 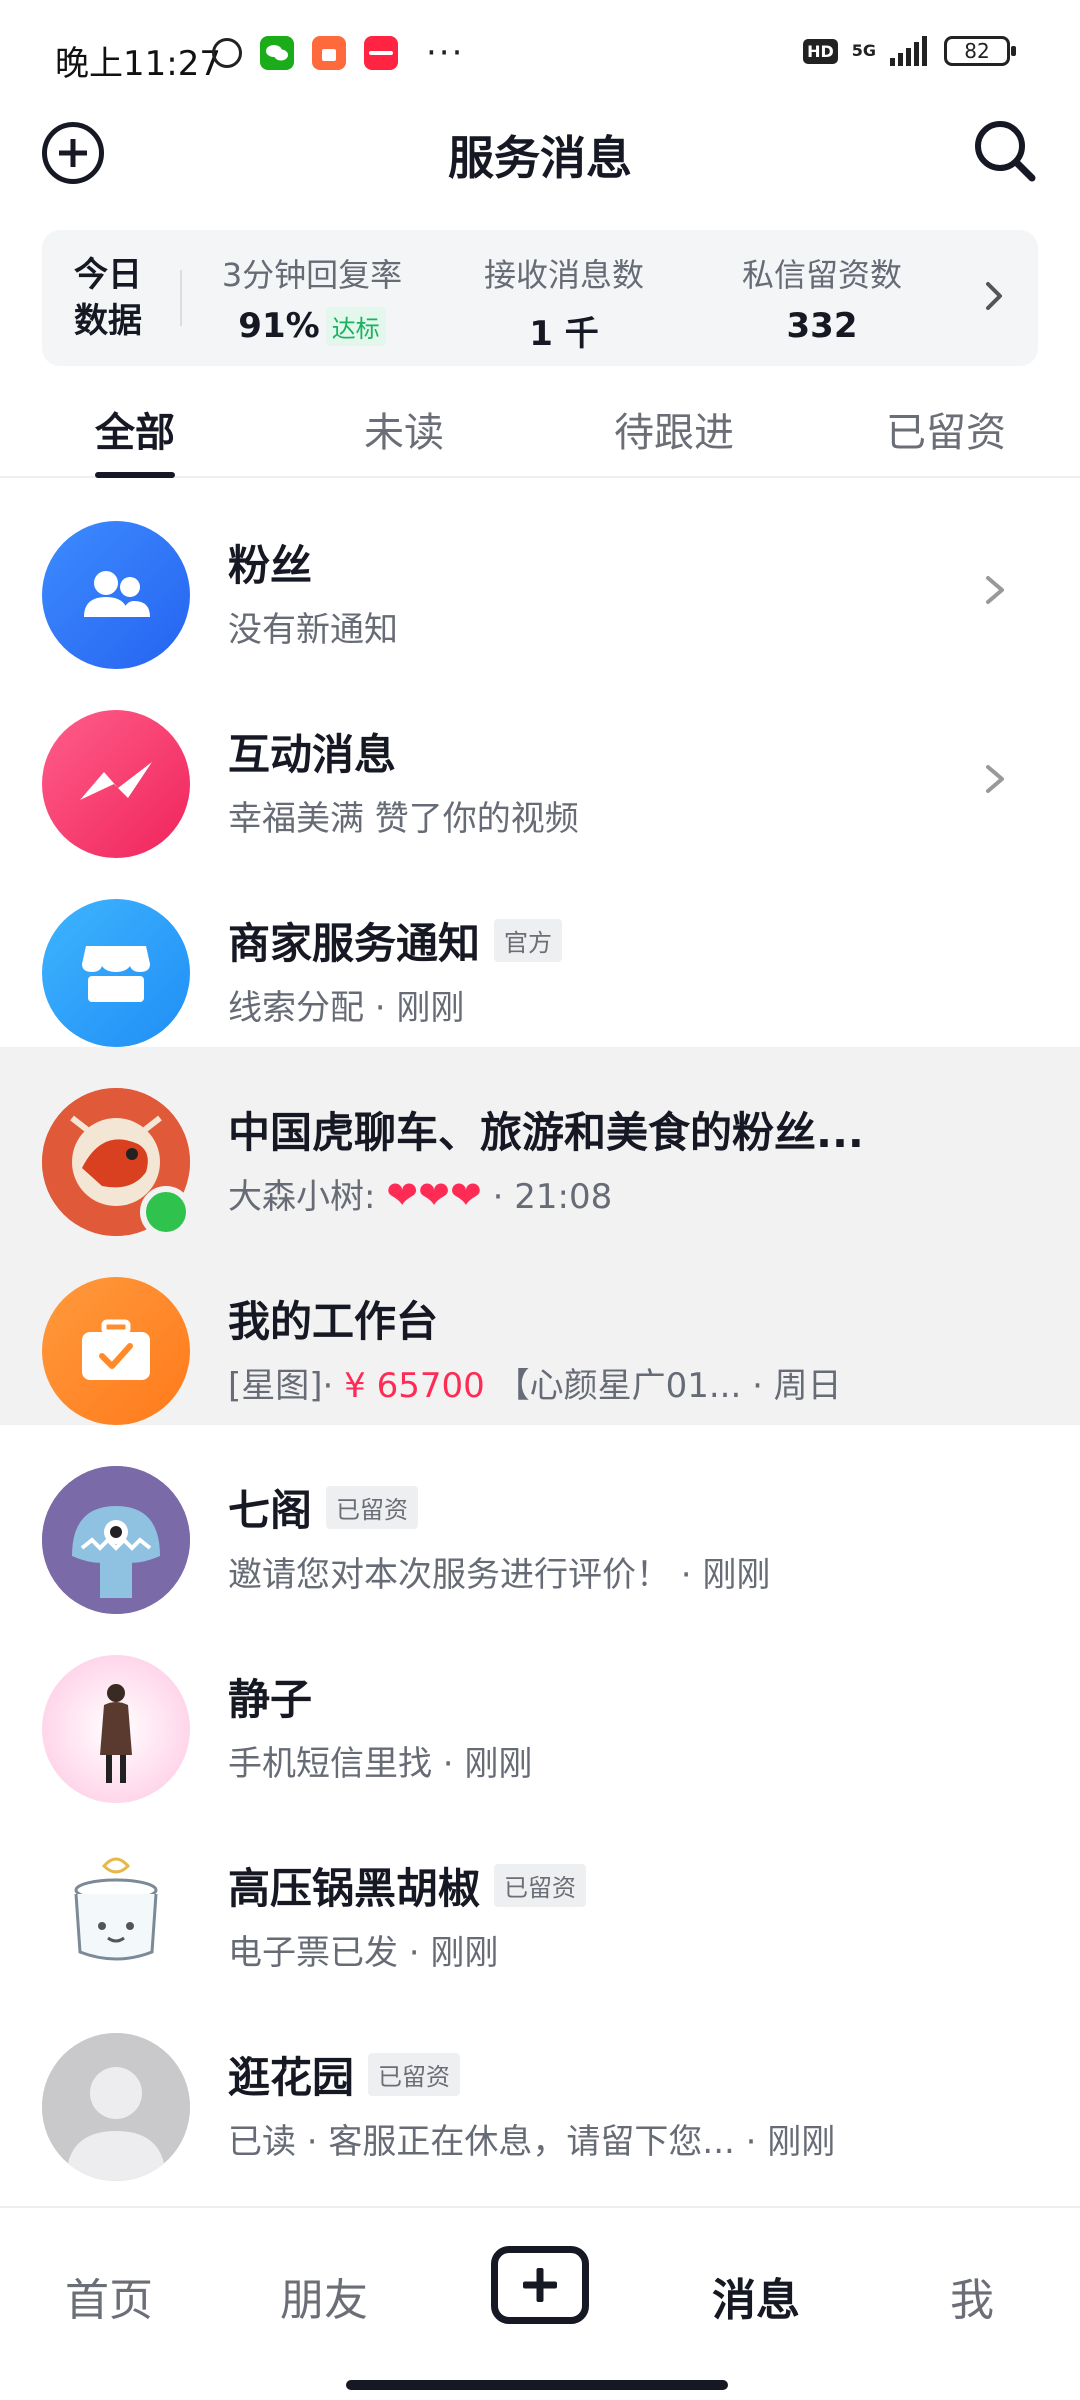 I want to click on list-item-workbench: 我的工作台 [星图]· ¥ 65700 【心颜星广01... · 周日, so click(x=540, y=1330).